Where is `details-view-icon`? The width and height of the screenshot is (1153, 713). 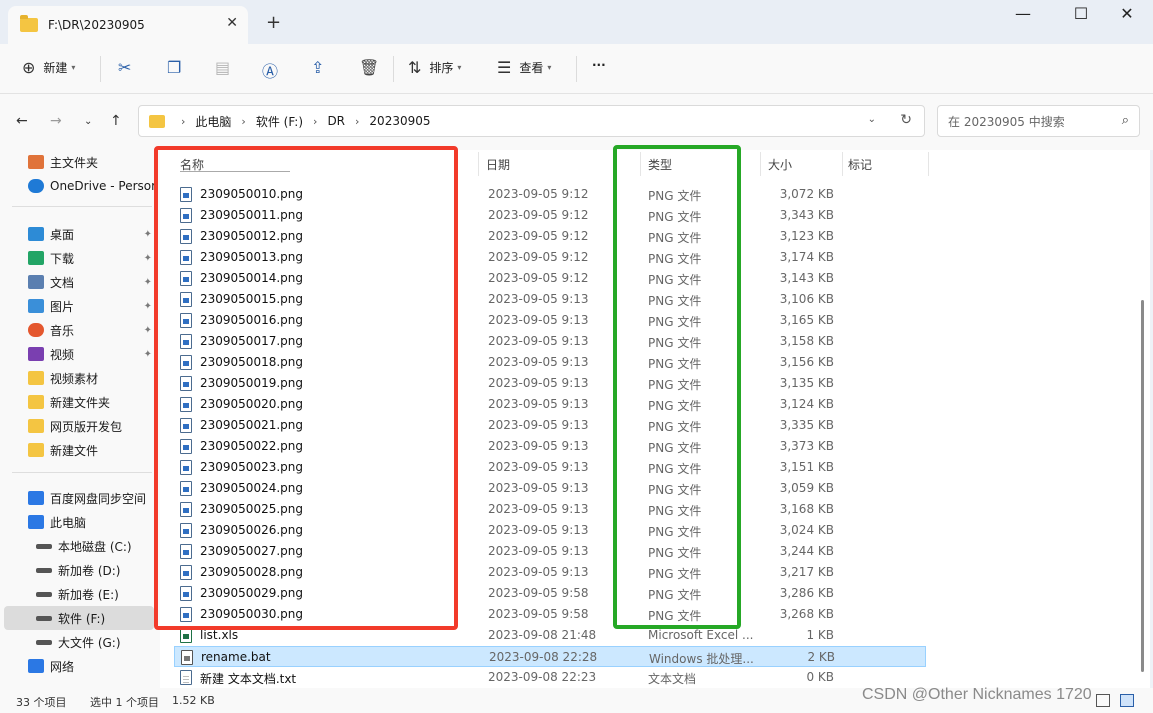 details-view-icon is located at coordinates (1103, 700).